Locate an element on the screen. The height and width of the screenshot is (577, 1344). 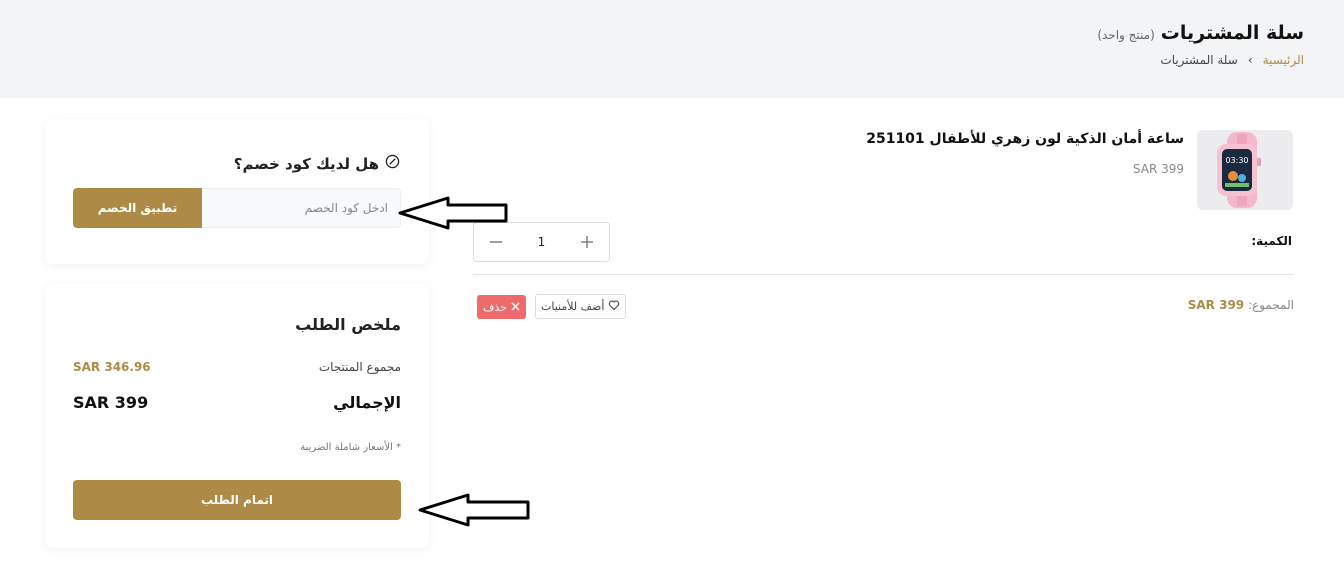
add-to-wishlist-button: أضف للأمنيات is located at coordinates (581, 306).